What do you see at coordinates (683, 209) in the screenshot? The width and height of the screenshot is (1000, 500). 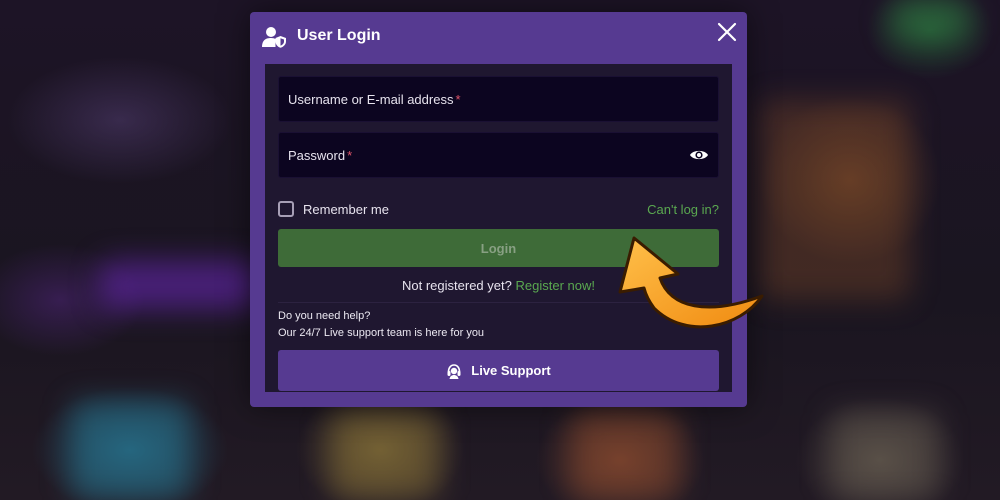 I see `cant-login-link: Can't log in?` at bounding box center [683, 209].